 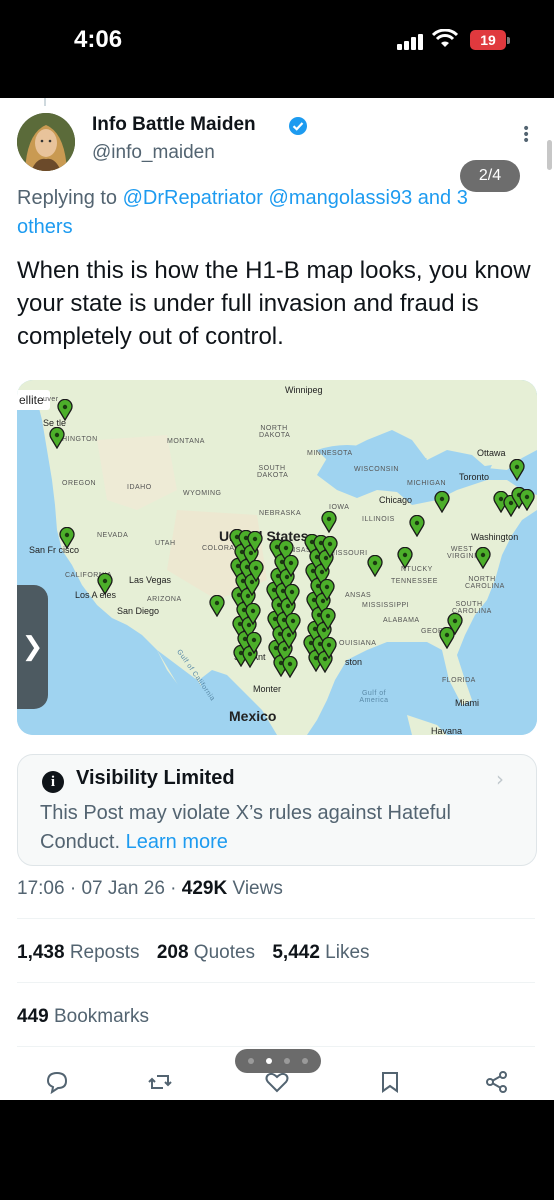 I want to click on map-label: MISSISSIPPI, so click(x=386, y=605).